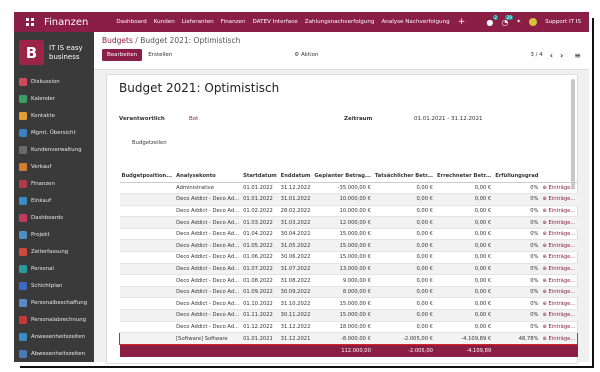  I want to click on sidebar-item: Kundenverwaltung, so click(54, 149).